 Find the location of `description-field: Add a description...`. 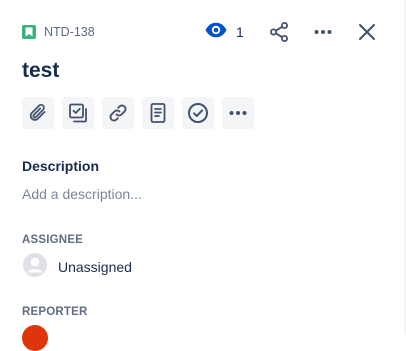

description-field: Add a description... is located at coordinates (122, 196).